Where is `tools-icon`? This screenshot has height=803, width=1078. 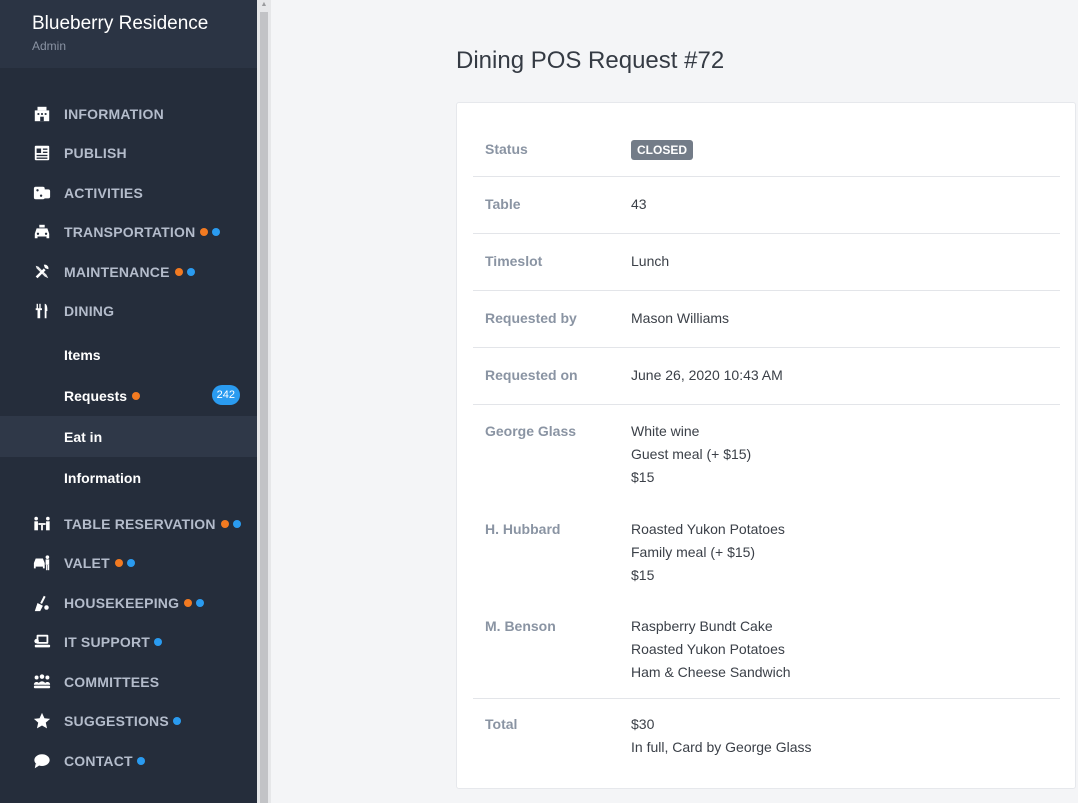
tools-icon is located at coordinates (41, 271).